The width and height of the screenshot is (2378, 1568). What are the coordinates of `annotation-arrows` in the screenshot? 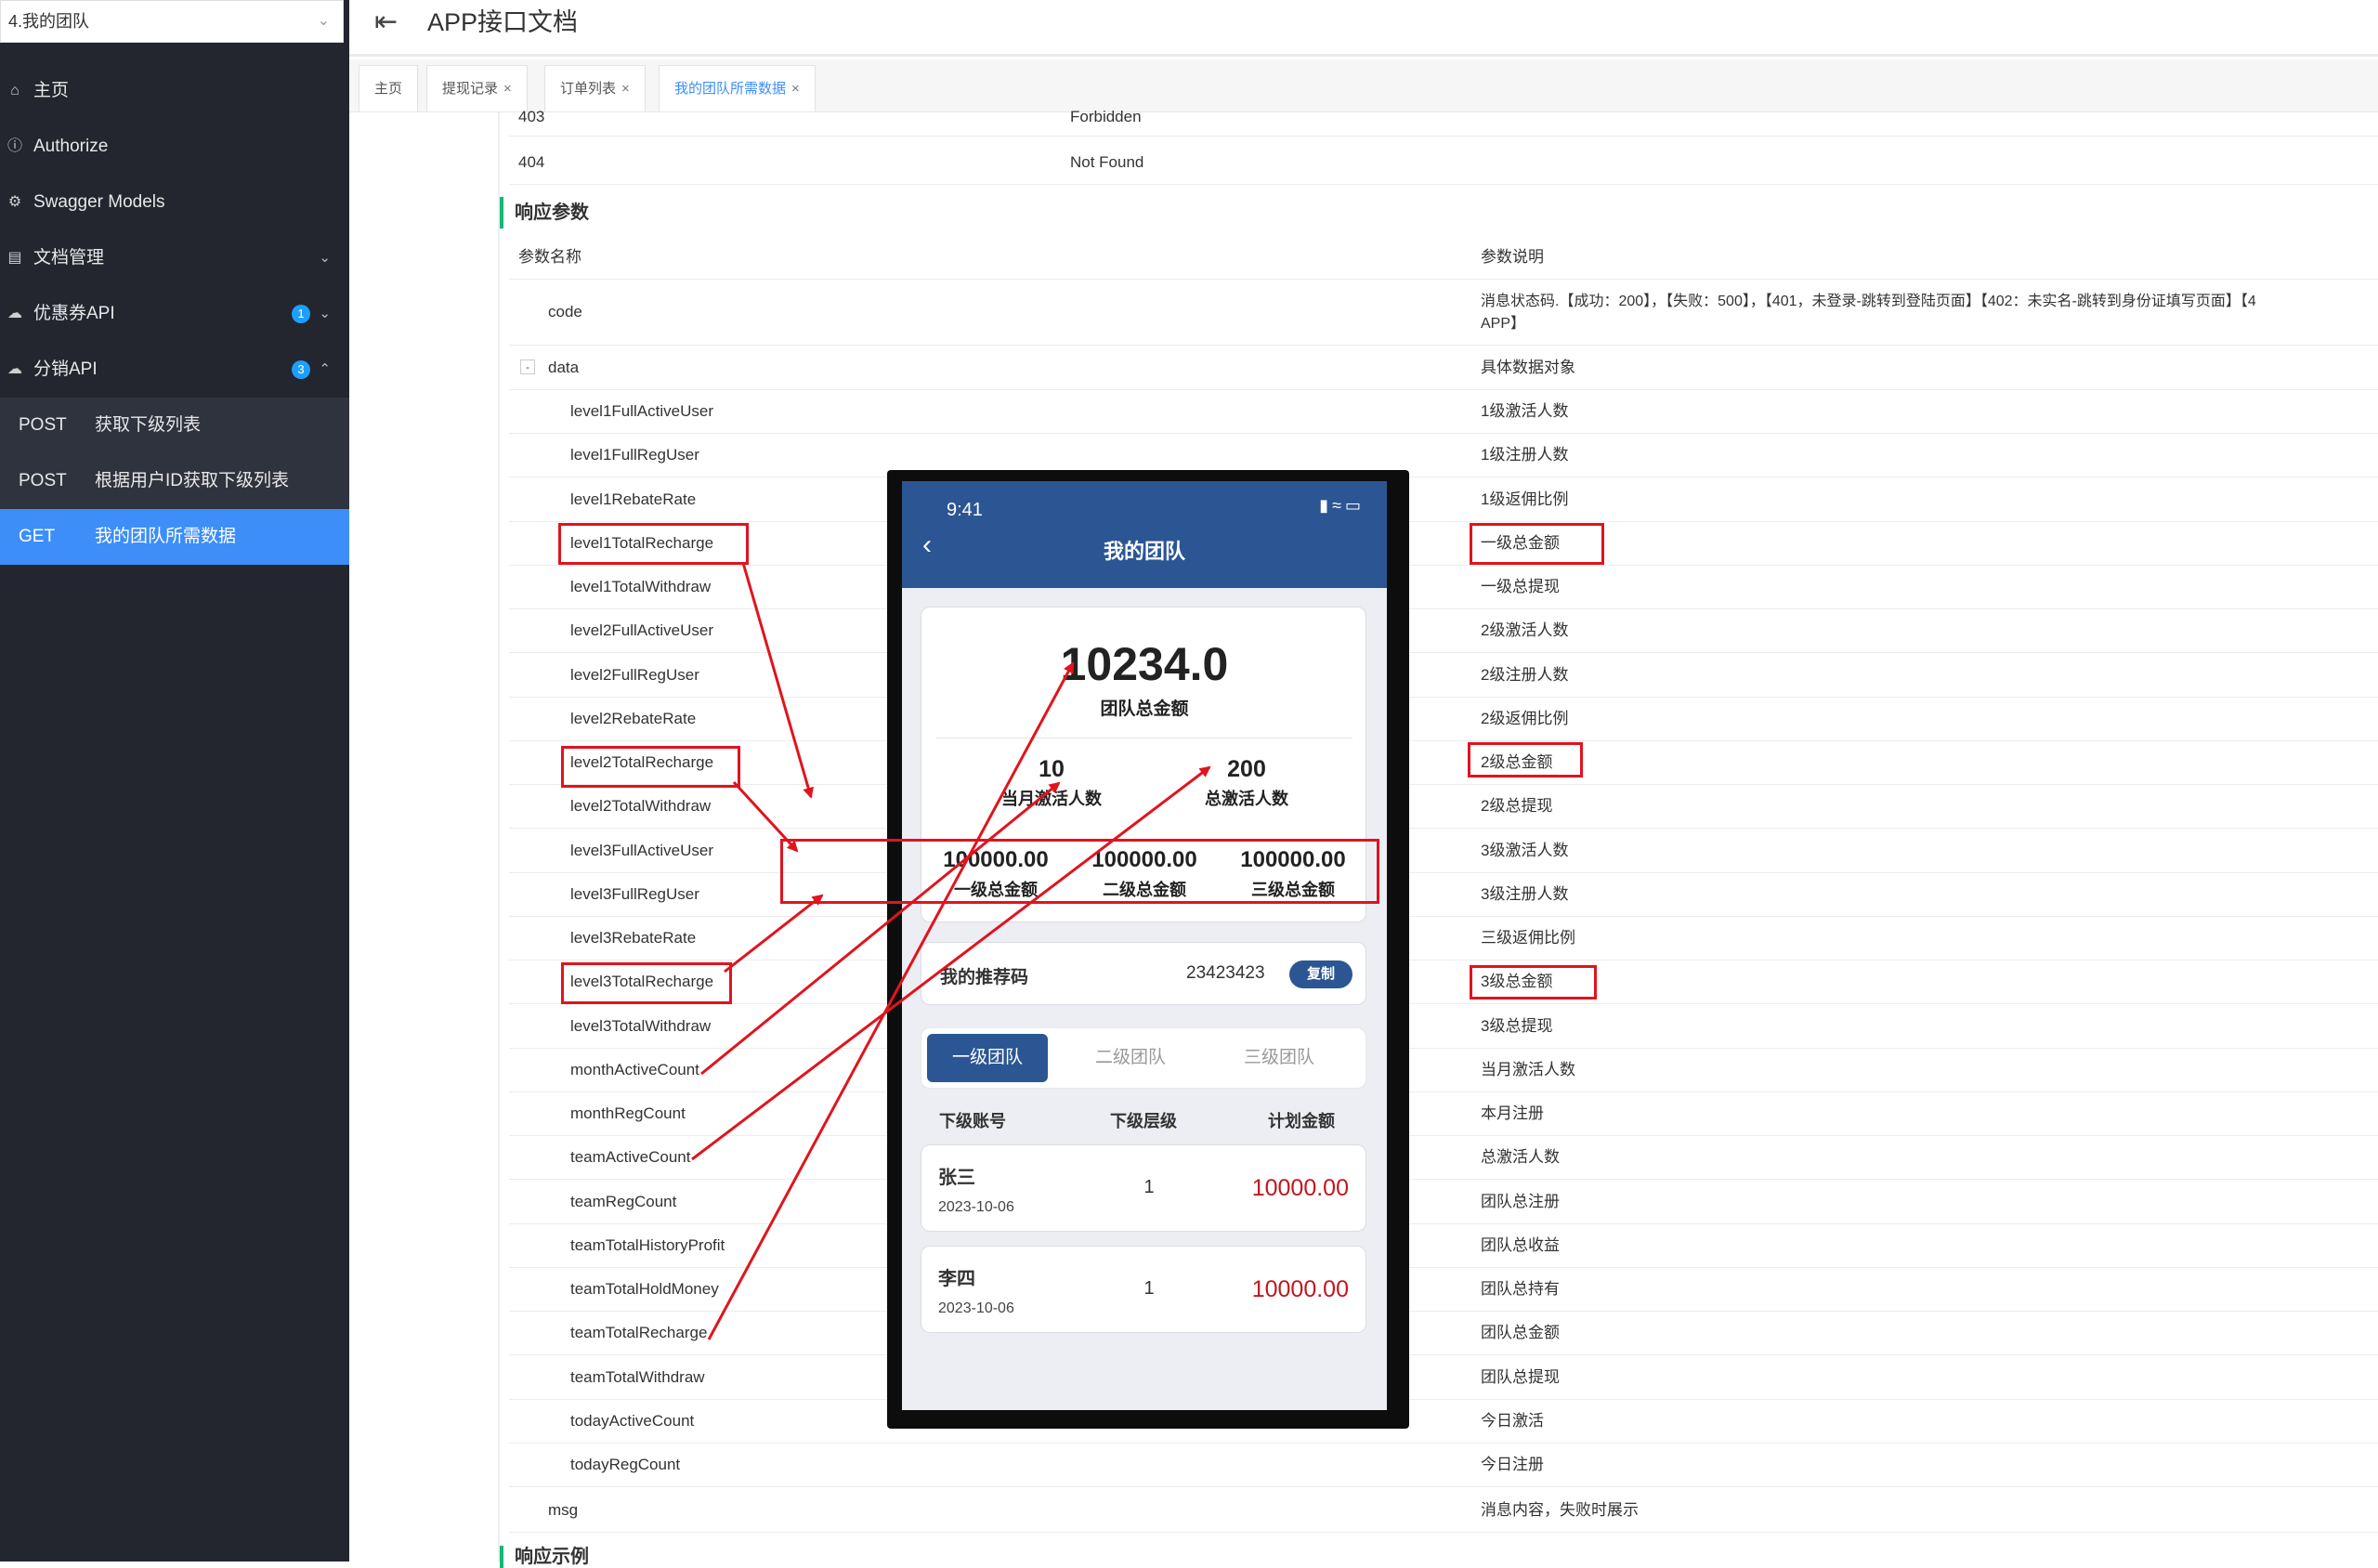 It's located at (951, 951).